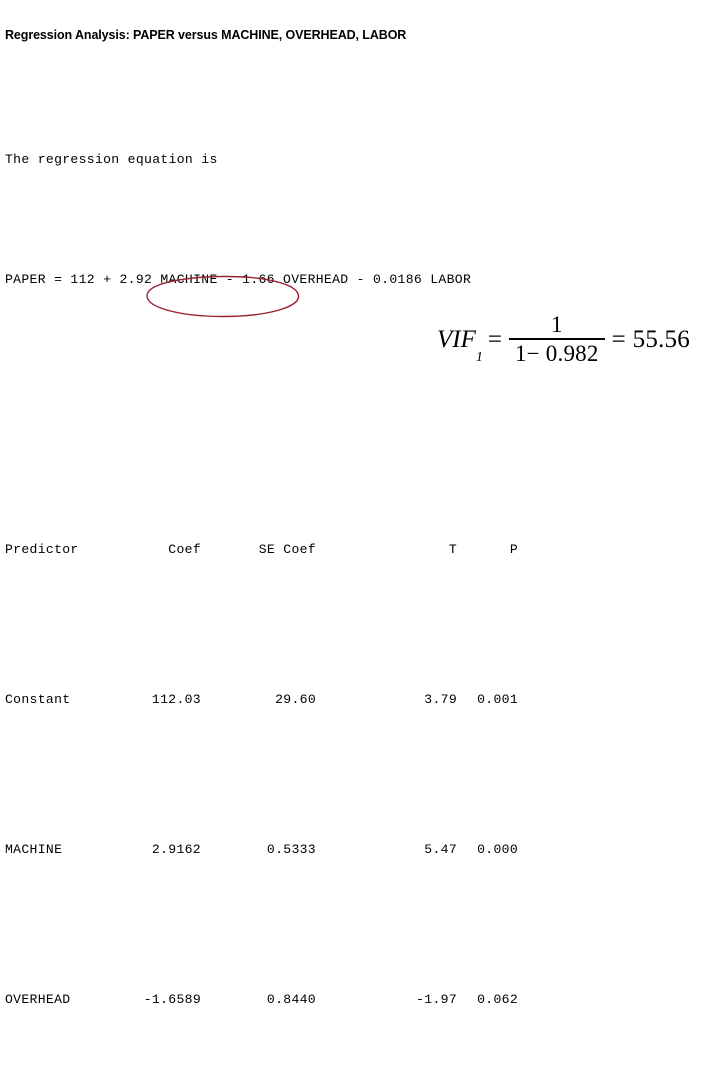 This screenshot has height=1080, width=720. What do you see at coordinates (557, 324) in the screenshot?
I see `vif-numerator: 1` at bounding box center [557, 324].